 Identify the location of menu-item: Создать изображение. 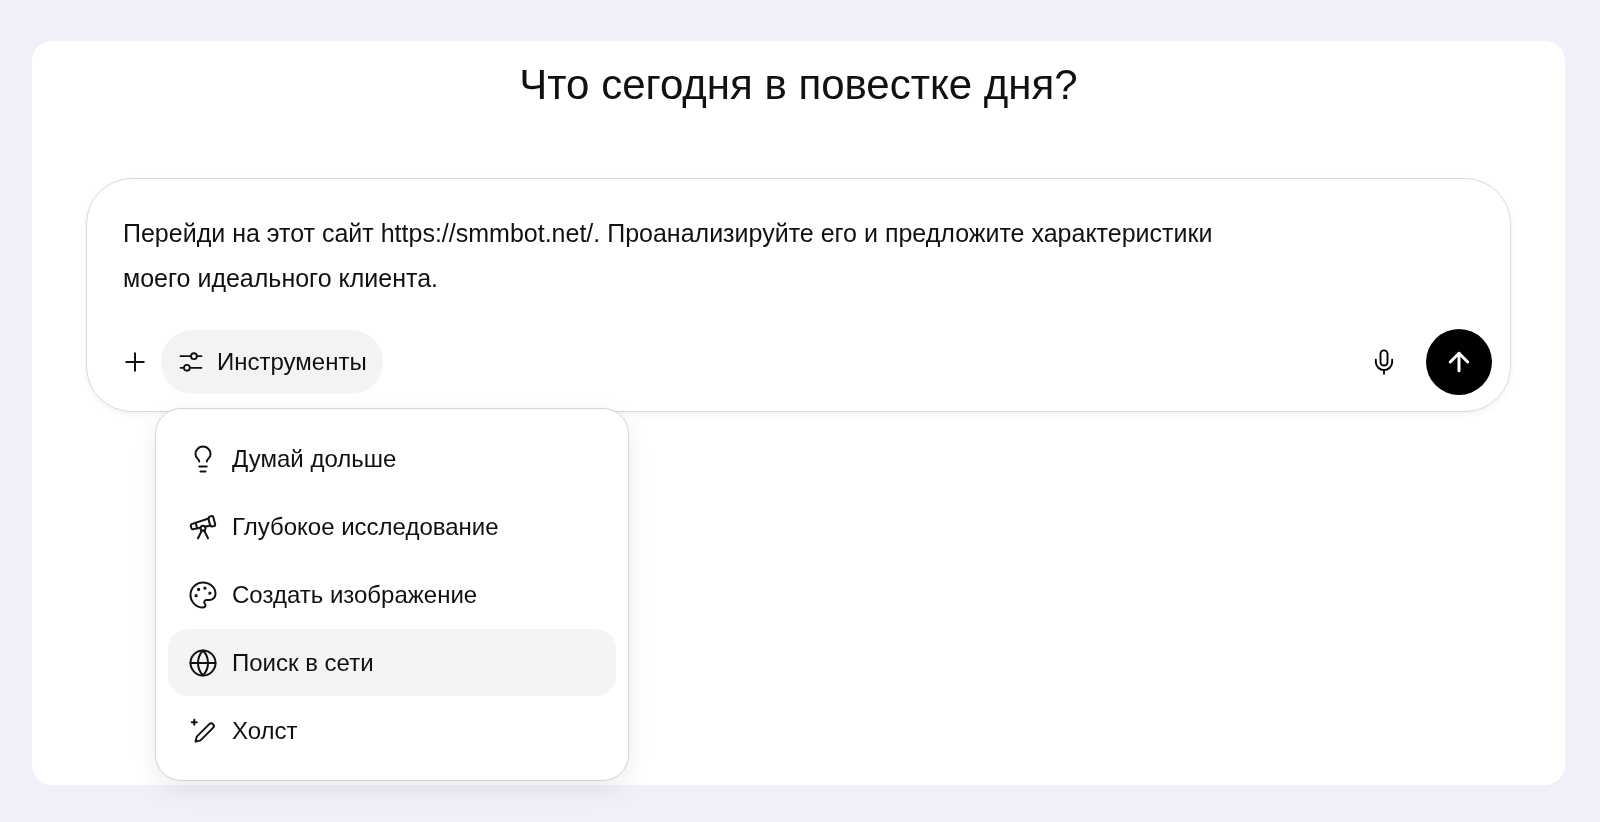
(392, 594).